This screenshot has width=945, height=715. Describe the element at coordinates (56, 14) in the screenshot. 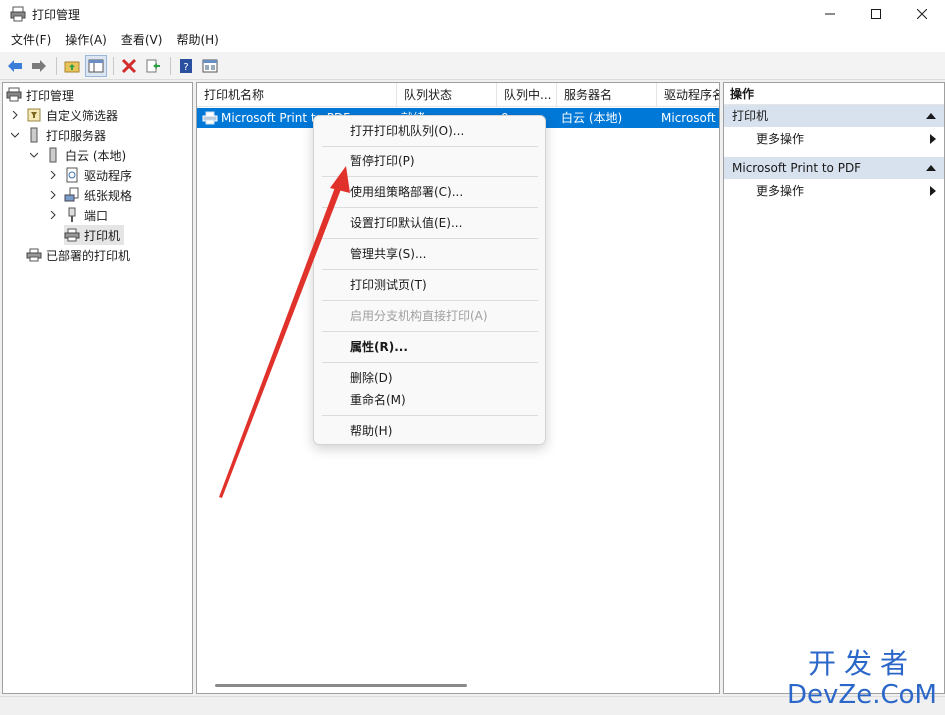

I see `window-title: 打印管理` at that location.